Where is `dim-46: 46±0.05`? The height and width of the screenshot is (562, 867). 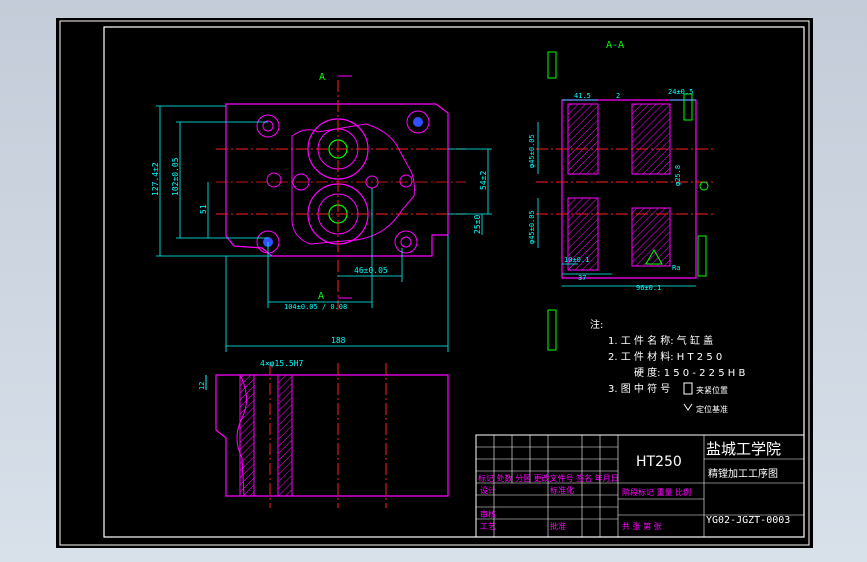
dim-46: 46±0.05 is located at coordinates (371, 270).